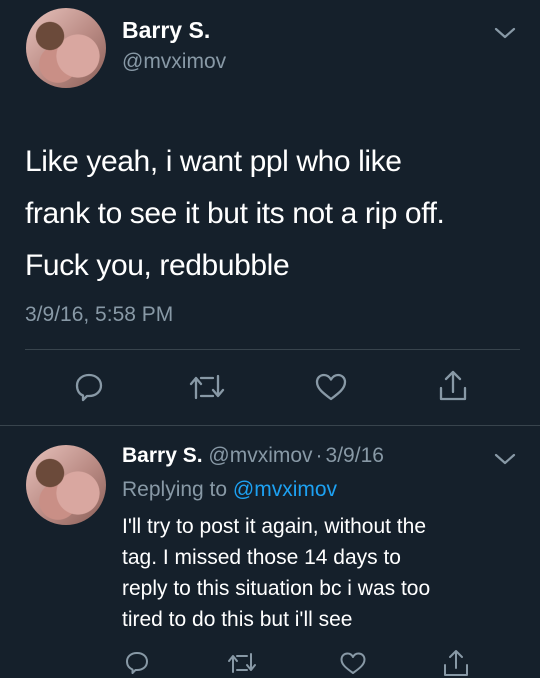 The image size is (540, 678). What do you see at coordinates (276, 588) in the screenshot?
I see `reply-text-line: reply to this situation bc i was too` at bounding box center [276, 588].